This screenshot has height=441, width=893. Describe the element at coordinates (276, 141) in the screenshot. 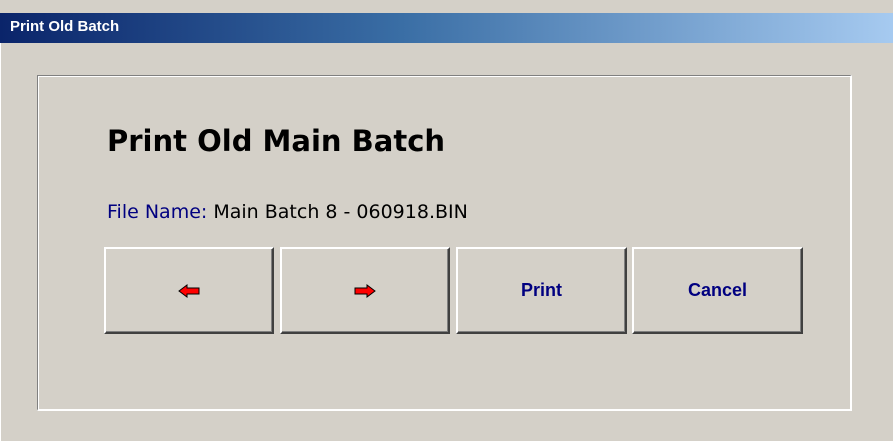

I see `page-title: Print Old Main Batch` at that location.